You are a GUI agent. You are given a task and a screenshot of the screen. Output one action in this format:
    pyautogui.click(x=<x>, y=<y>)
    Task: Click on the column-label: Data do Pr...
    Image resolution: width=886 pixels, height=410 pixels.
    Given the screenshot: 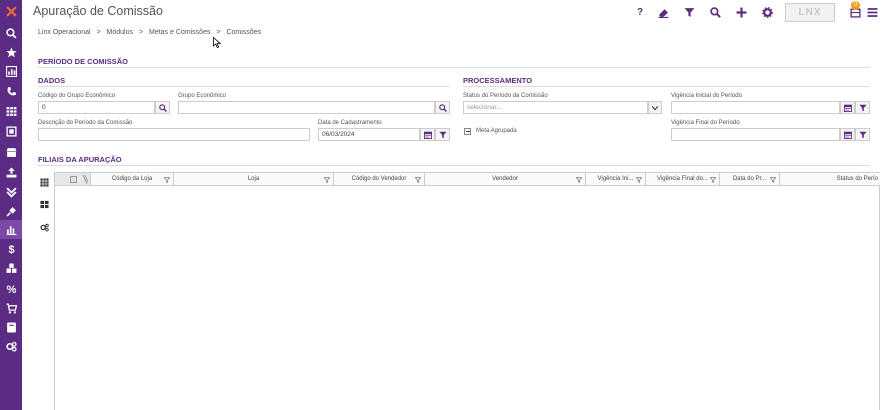 What is the action you would take?
    pyautogui.click(x=749, y=179)
    